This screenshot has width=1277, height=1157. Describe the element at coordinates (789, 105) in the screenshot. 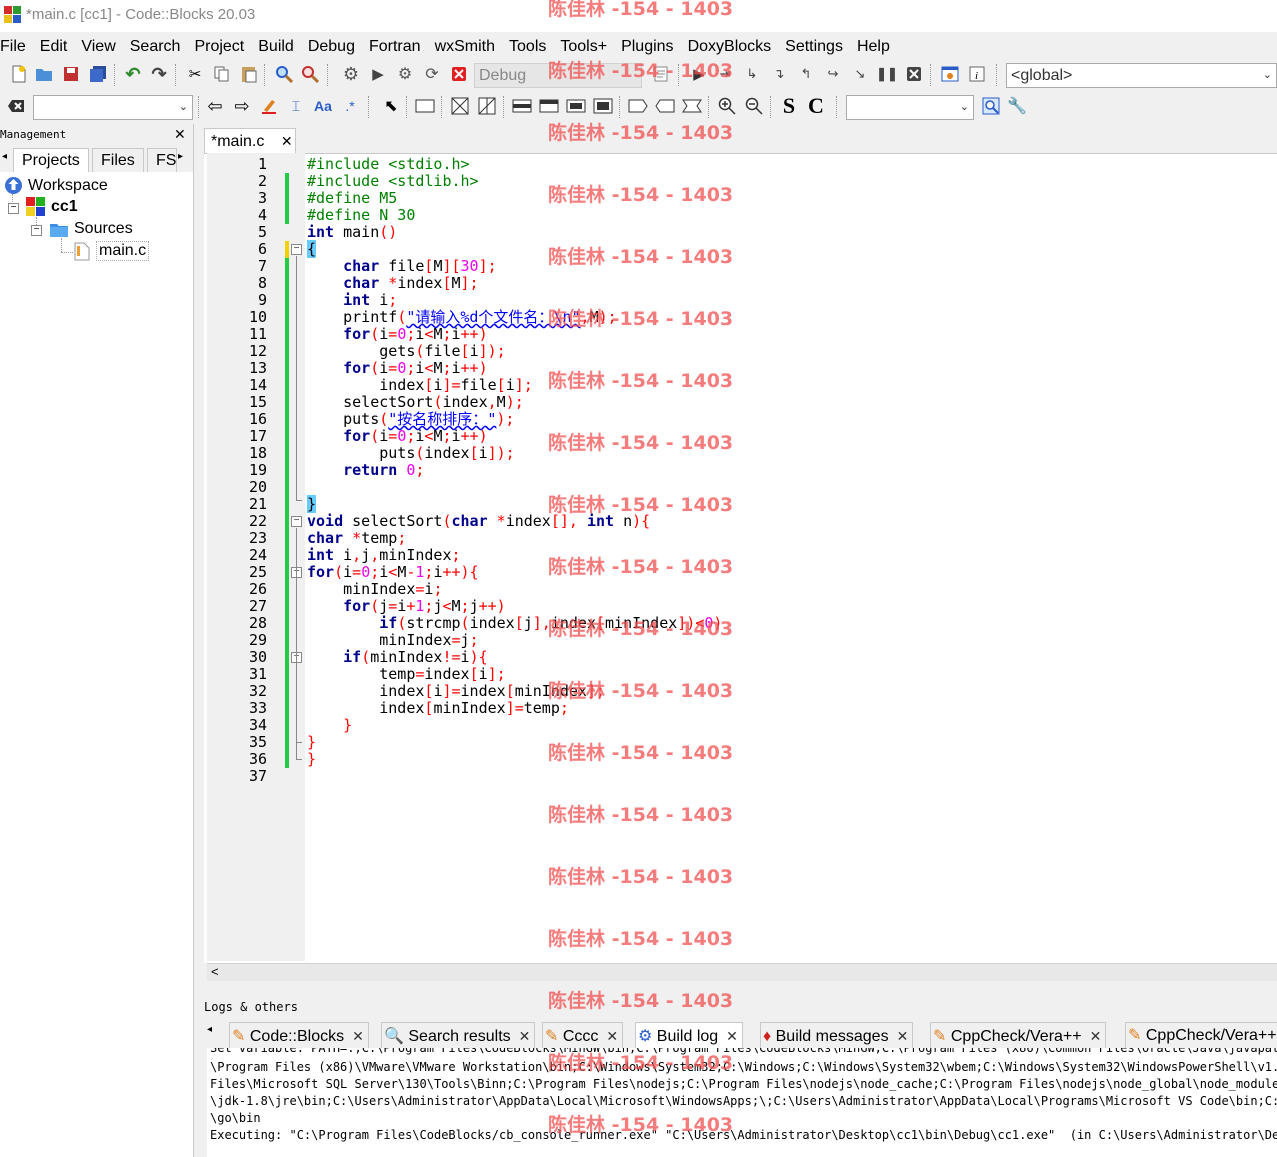

I see `s-button: S` at that location.